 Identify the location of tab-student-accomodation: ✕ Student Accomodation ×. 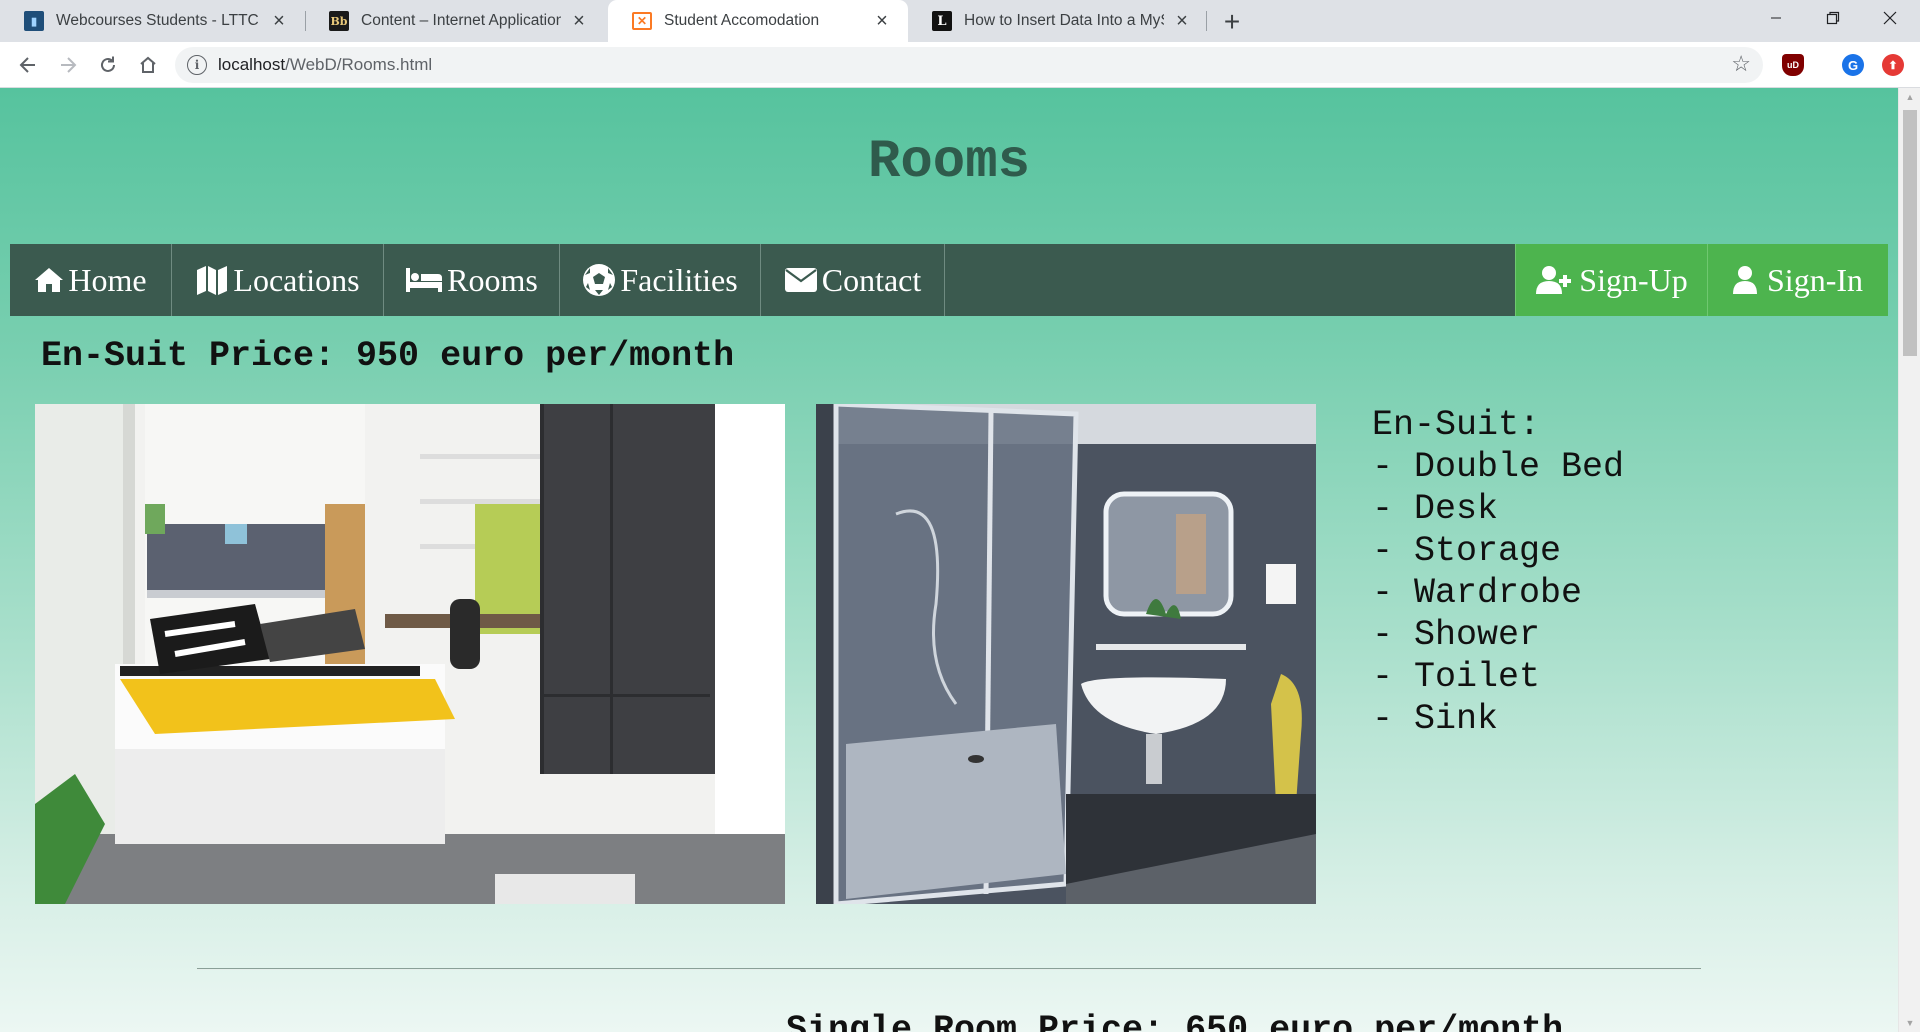
(758, 21).